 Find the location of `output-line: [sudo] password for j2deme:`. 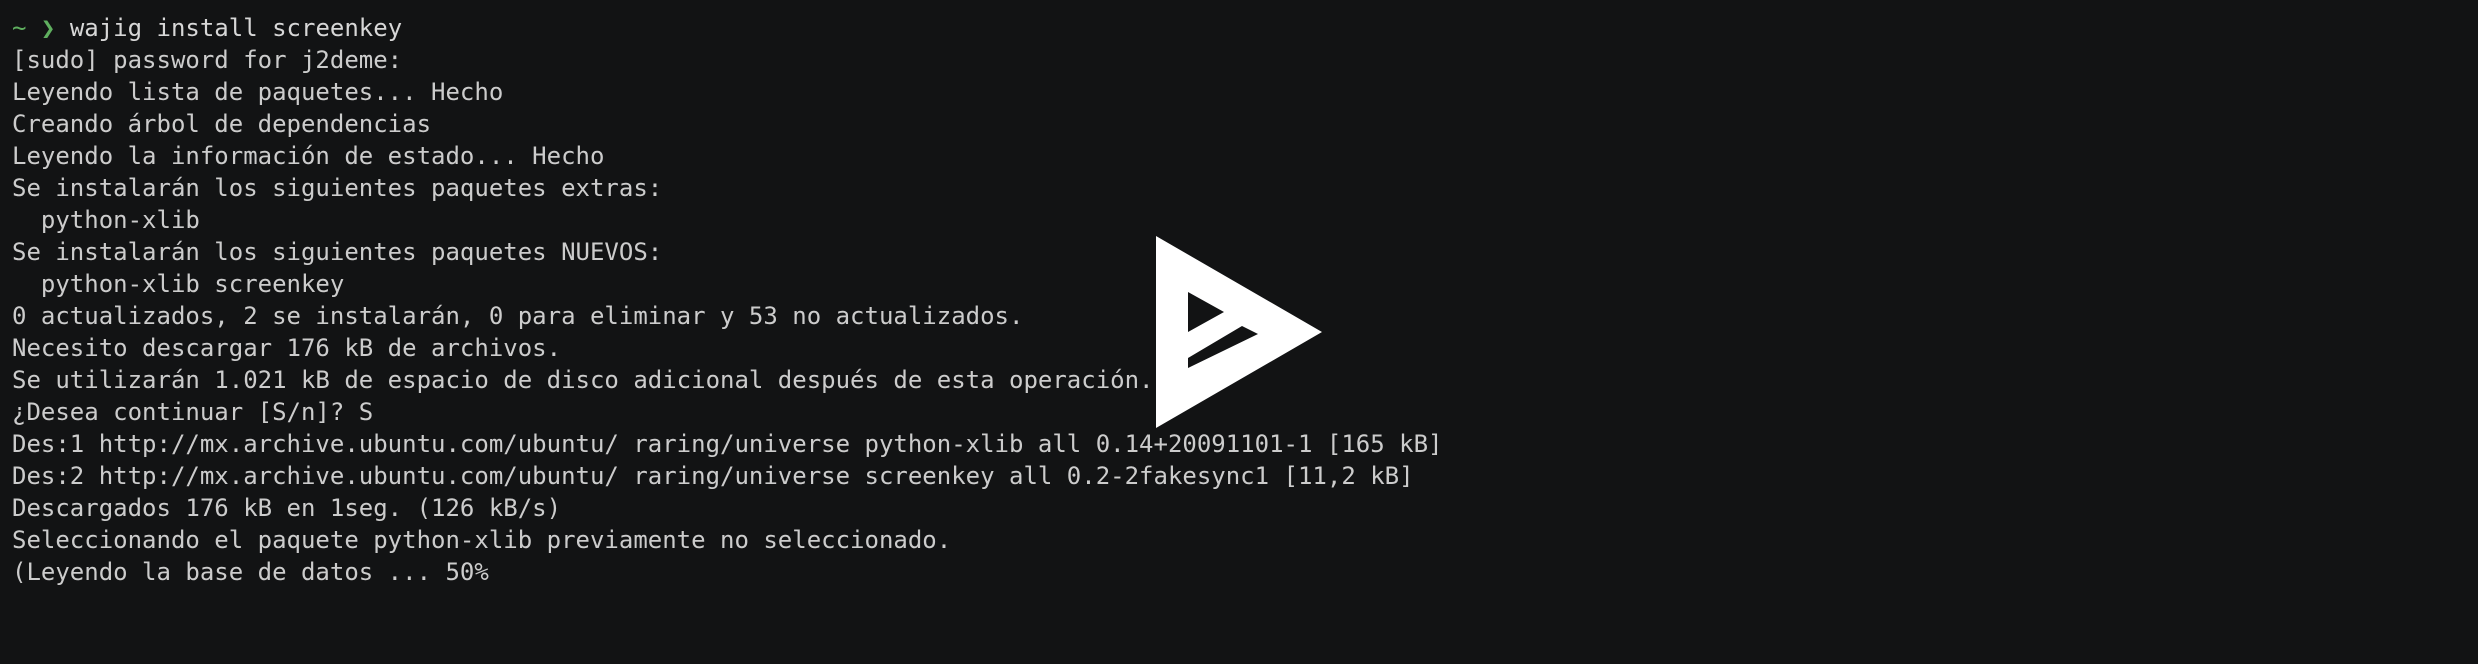

output-line: [sudo] password for j2deme: is located at coordinates (207, 60).